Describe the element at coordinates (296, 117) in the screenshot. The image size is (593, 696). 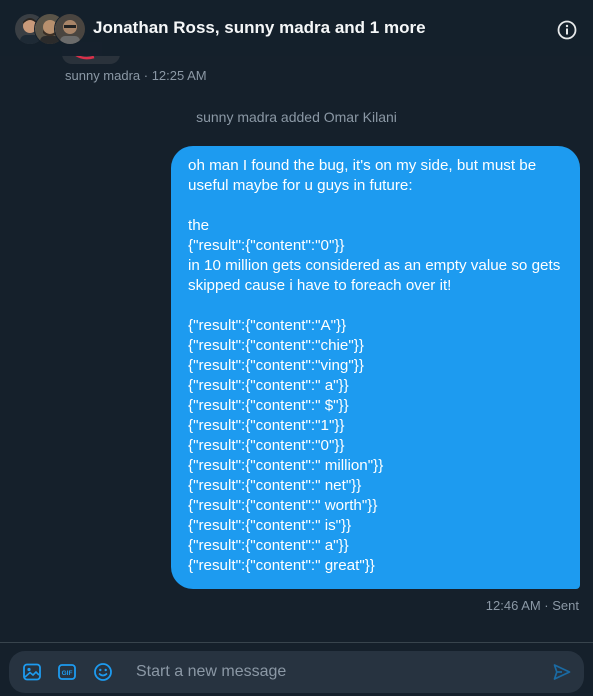
I see `system-message: sunny madra added Omar Kilani` at that location.